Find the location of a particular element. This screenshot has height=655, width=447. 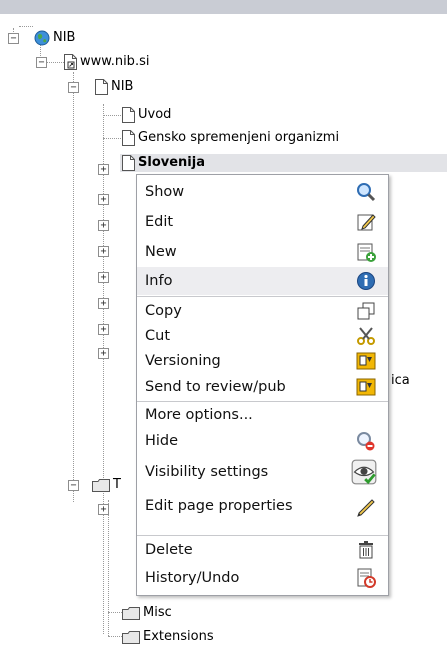

tree-node-label: T is located at coordinates (117, 484).